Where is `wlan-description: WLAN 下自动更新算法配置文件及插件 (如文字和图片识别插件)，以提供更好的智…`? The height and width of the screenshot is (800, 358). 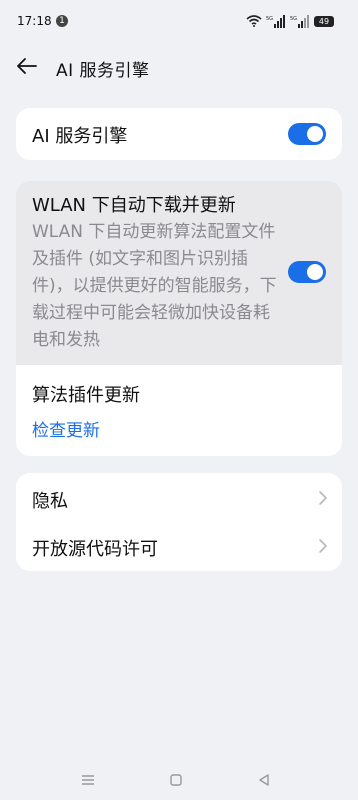 wlan-description: WLAN 下自动更新算法配置文件及插件 (如文字和图片识别插件)，以提供更好的智… is located at coordinates (154, 286).